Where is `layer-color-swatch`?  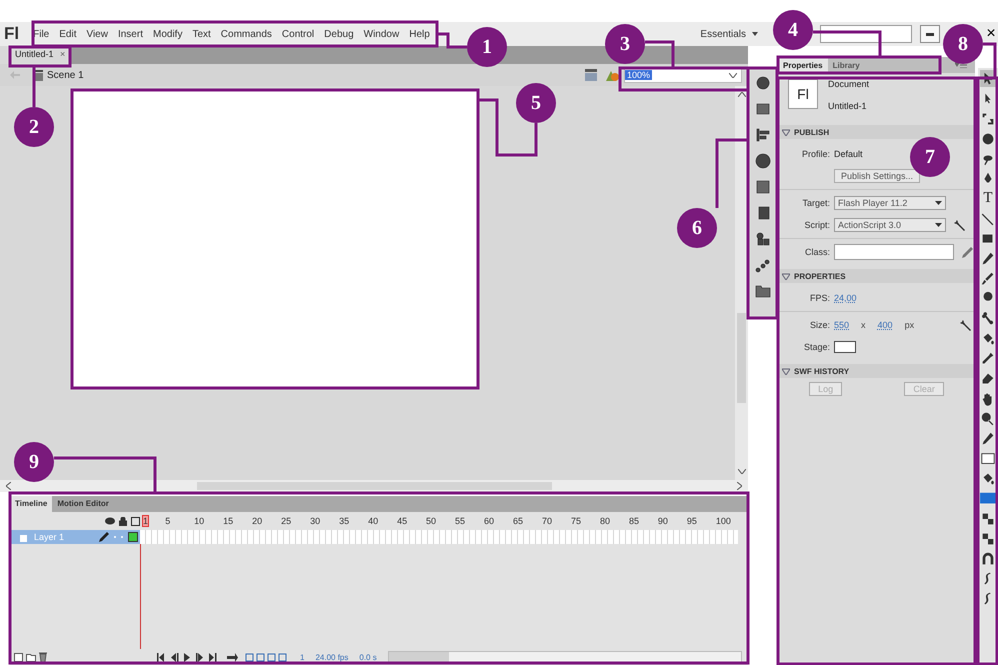
layer-color-swatch is located at coordinates (133, 537).